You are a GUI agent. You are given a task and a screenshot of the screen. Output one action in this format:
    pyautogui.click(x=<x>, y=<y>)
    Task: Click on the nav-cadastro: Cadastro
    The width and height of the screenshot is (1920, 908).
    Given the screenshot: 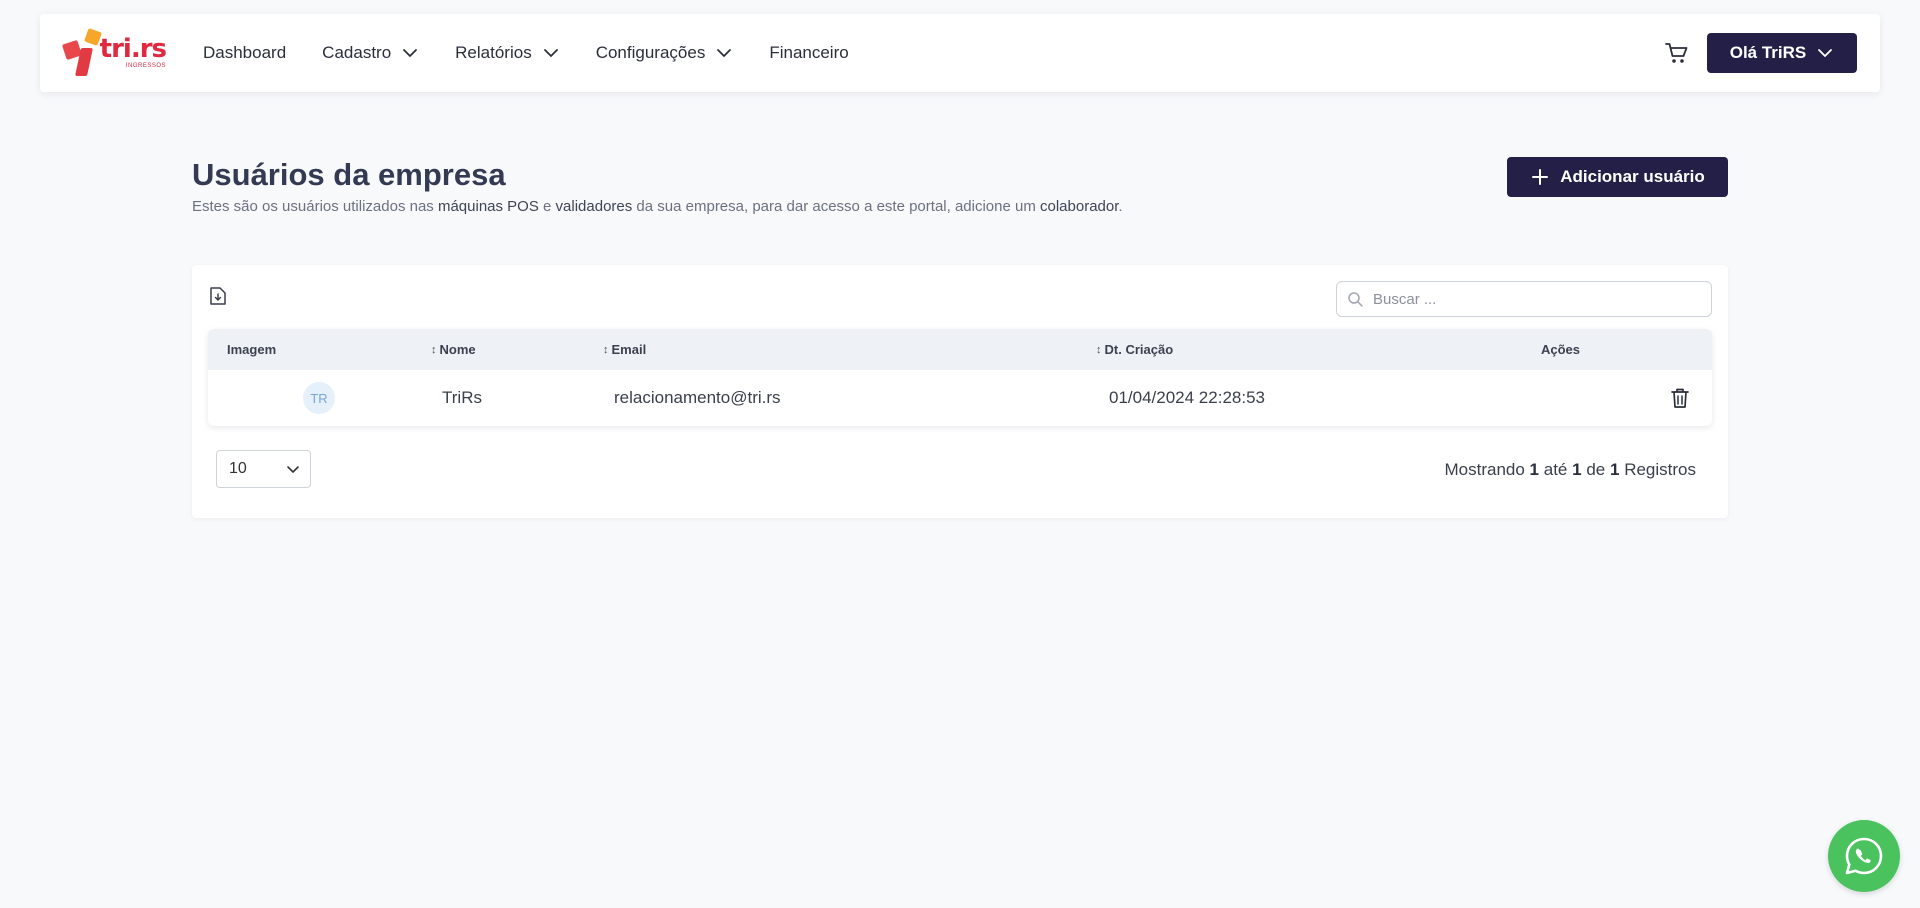 What is the action you would take?
    pyautogui.click(x=370, y=53)
    